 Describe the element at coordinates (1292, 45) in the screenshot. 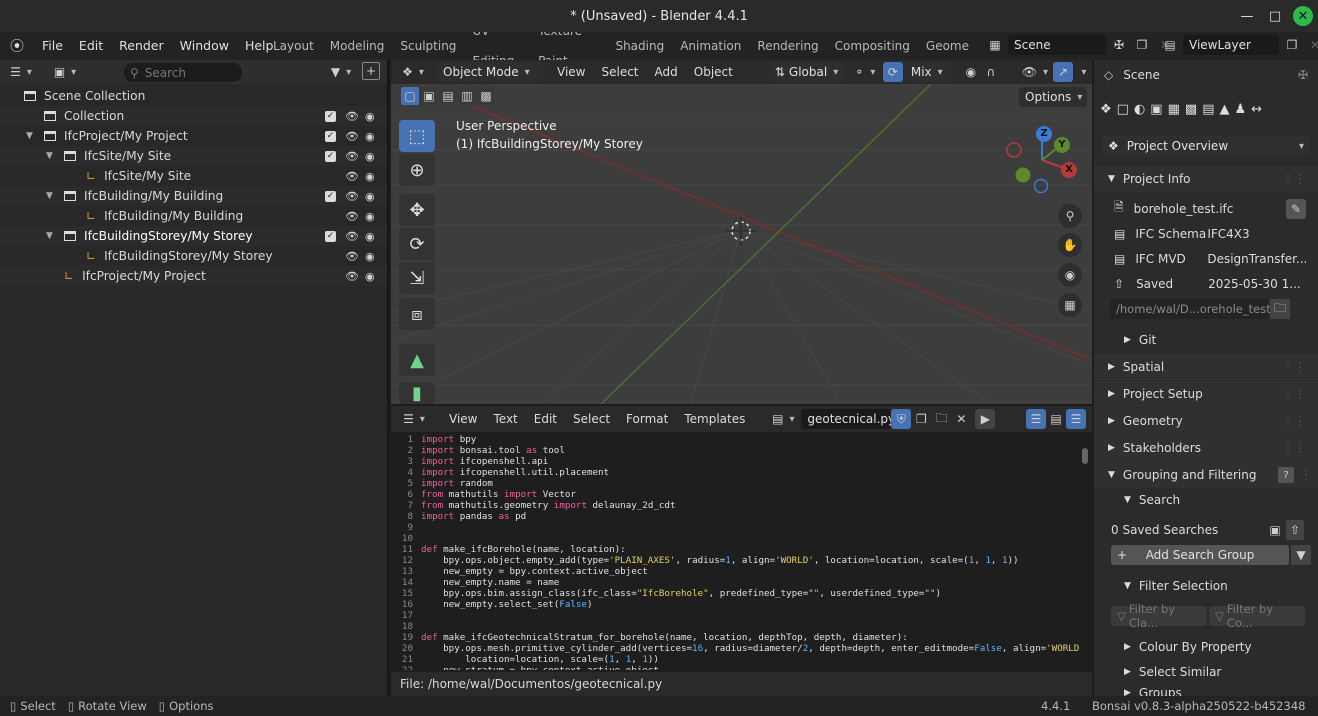

I see `new-view-layer-icon: ❐` at that location.